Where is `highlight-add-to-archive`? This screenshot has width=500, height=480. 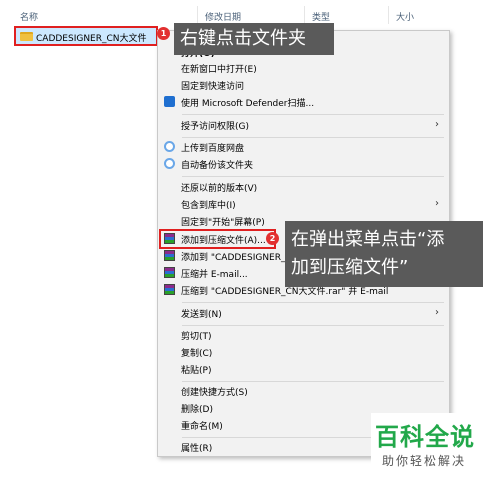
highlight-add-to-archive is located at coordinates (217, 239).